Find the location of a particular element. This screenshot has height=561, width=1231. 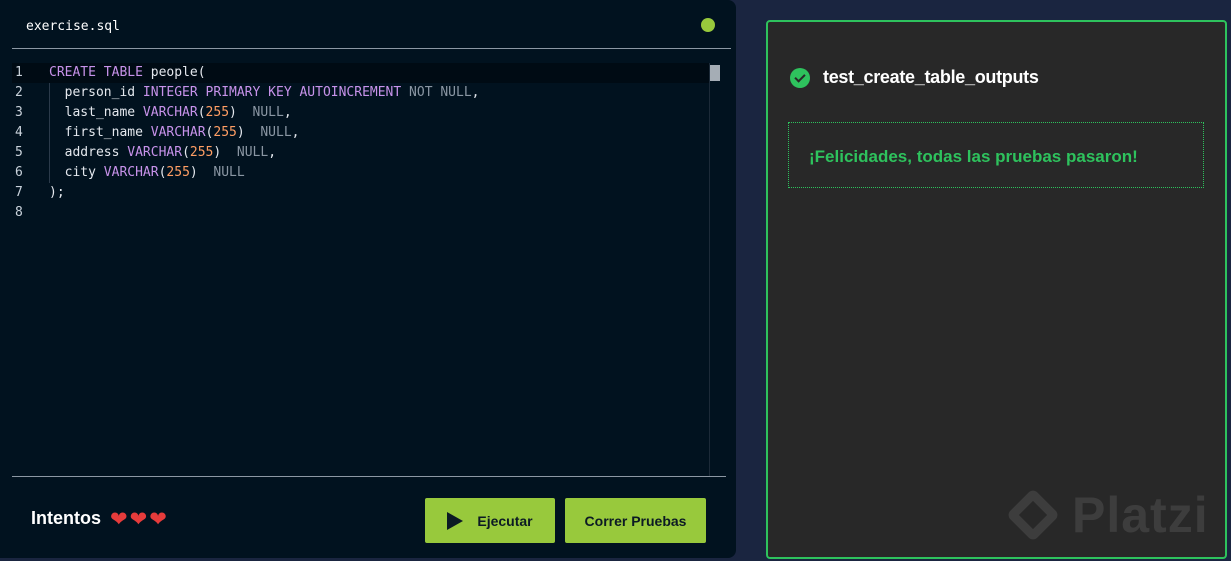

code-line: 6 city VARCHAR(255) NULL is located at coordinates (361, 173).